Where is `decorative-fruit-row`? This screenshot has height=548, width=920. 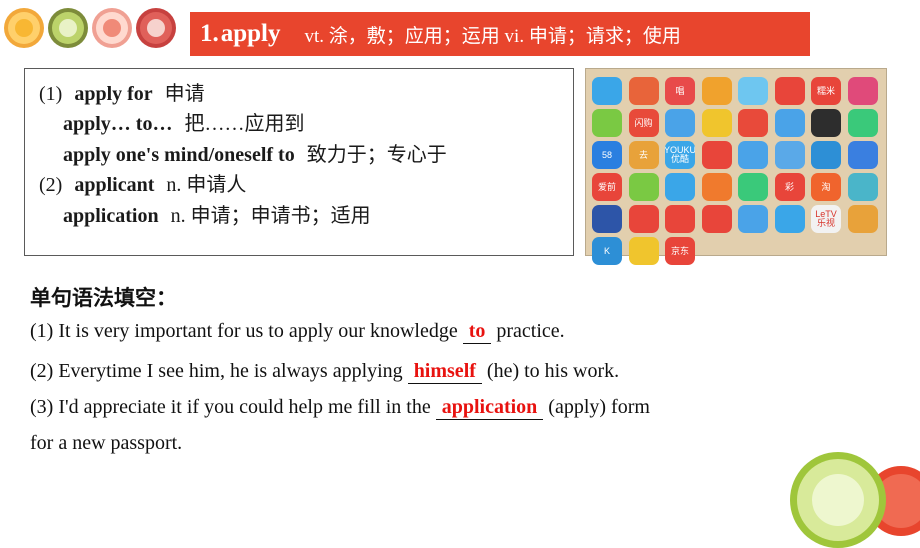
decorative-fruit-row is located at coordinates (90, 28).